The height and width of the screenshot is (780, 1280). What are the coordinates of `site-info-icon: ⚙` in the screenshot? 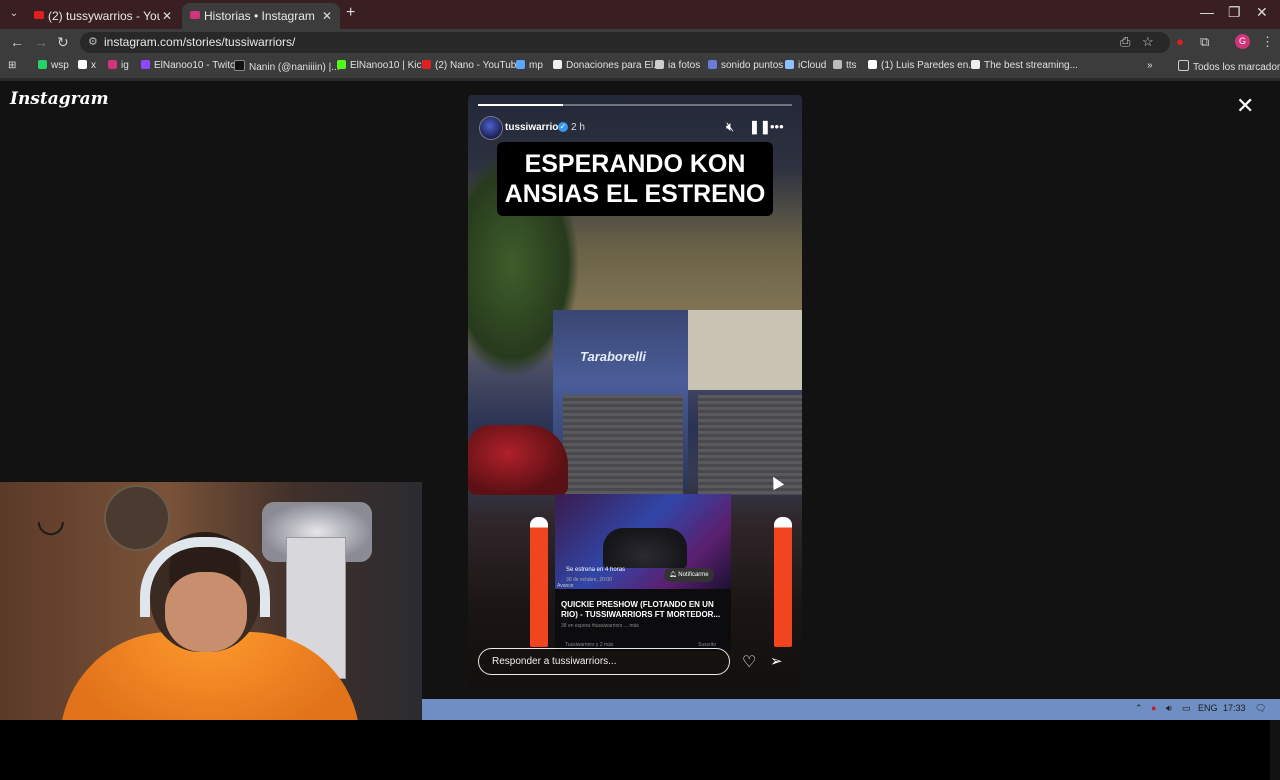 It's located at (93, 41).